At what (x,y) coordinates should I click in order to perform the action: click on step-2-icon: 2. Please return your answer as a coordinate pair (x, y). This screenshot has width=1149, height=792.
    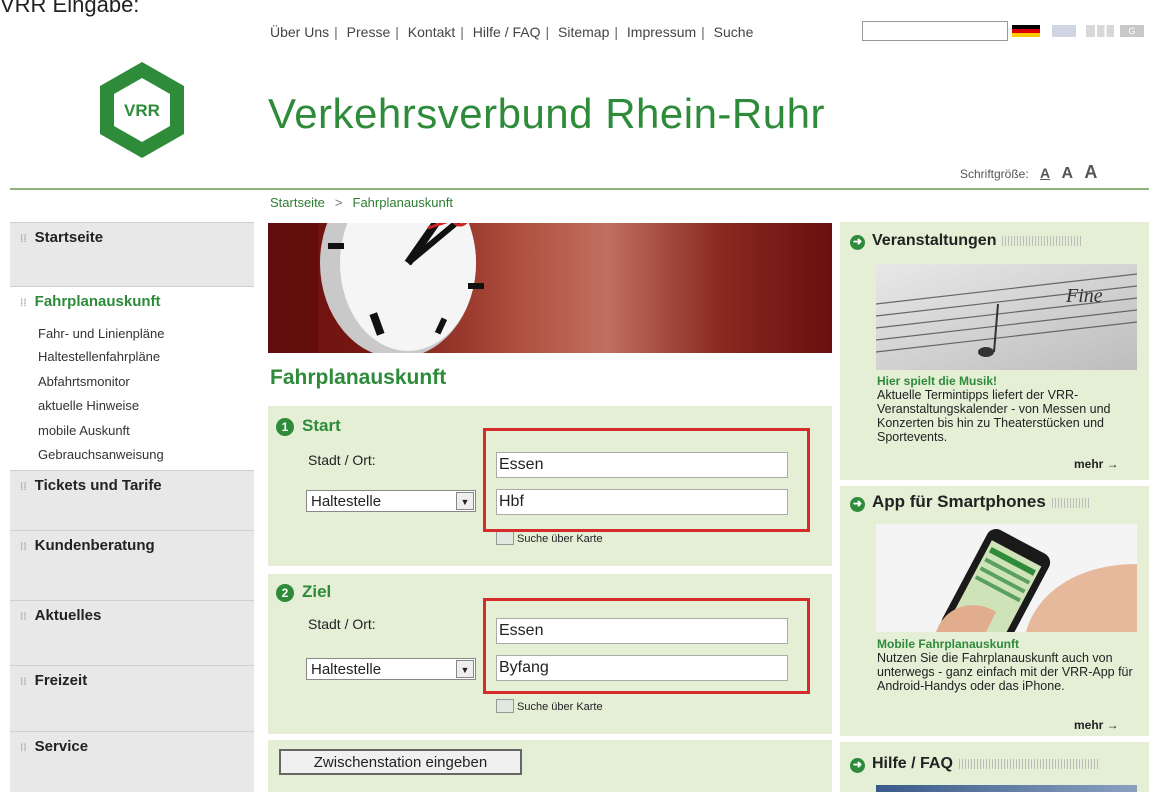
    Looking at the image, I should click on (285, 593).